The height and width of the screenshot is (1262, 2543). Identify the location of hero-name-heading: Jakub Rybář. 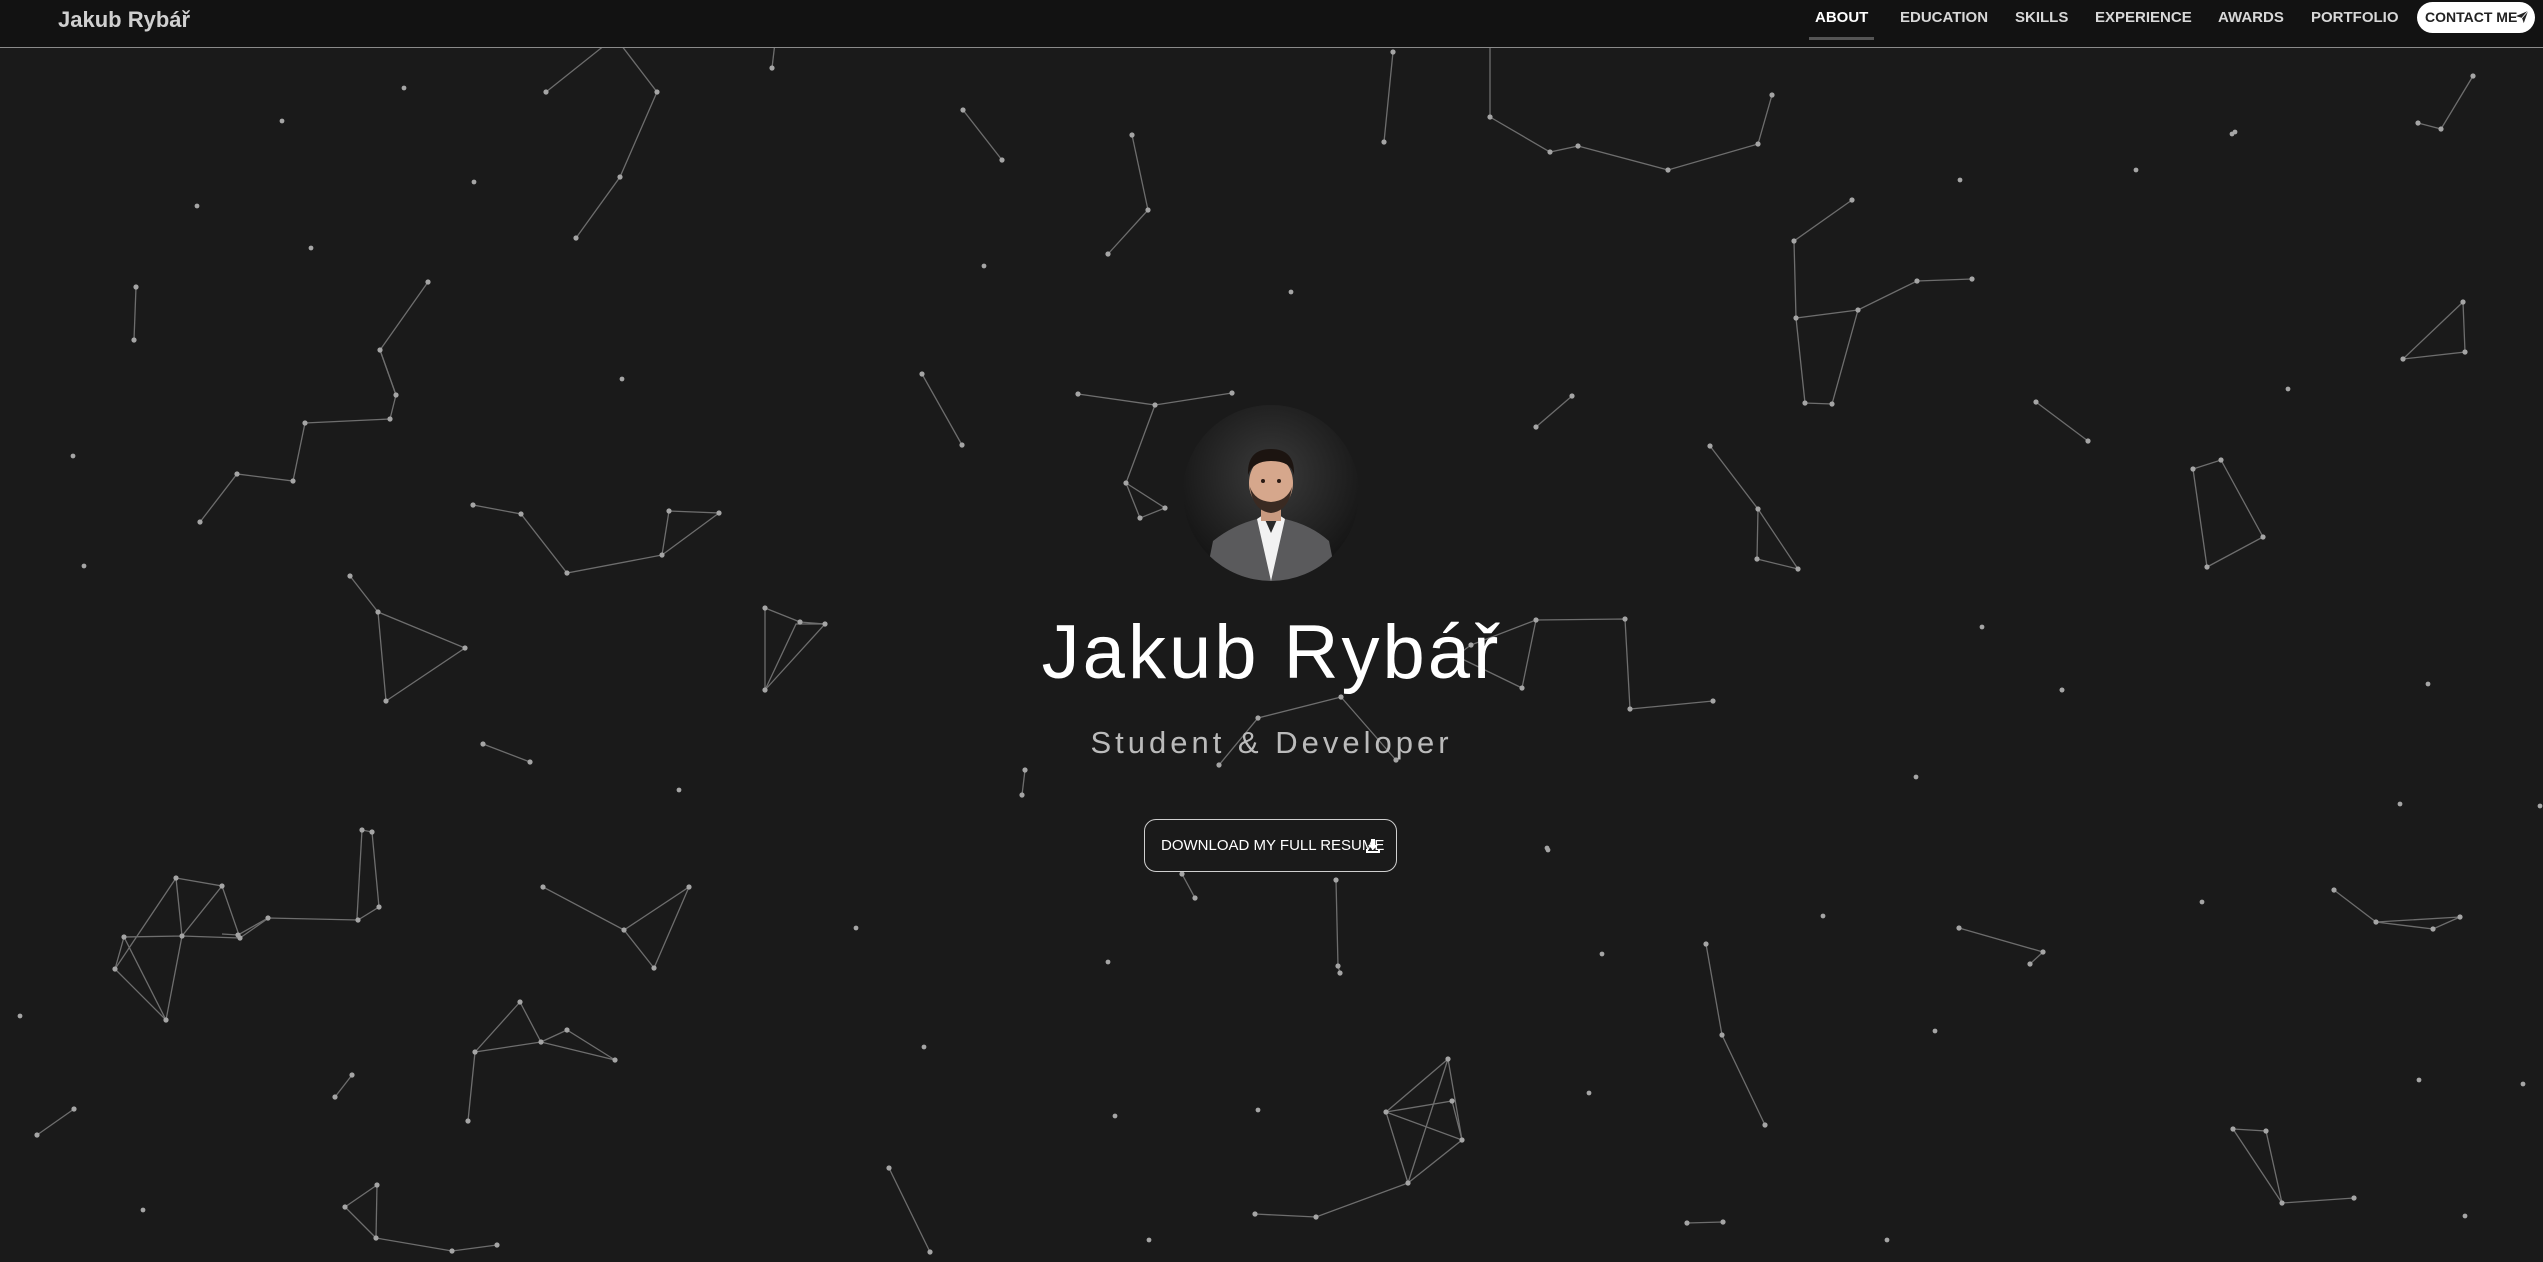
(1271, 652).